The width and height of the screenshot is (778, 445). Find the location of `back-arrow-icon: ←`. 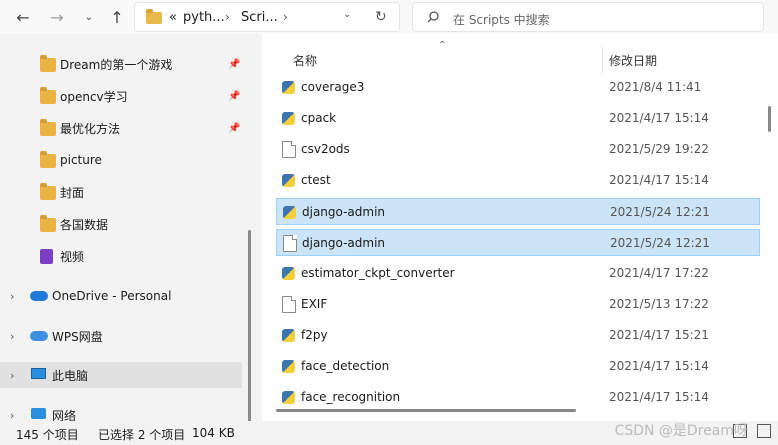

back-arrow-icon: ← is located at coordinates (23, 17).